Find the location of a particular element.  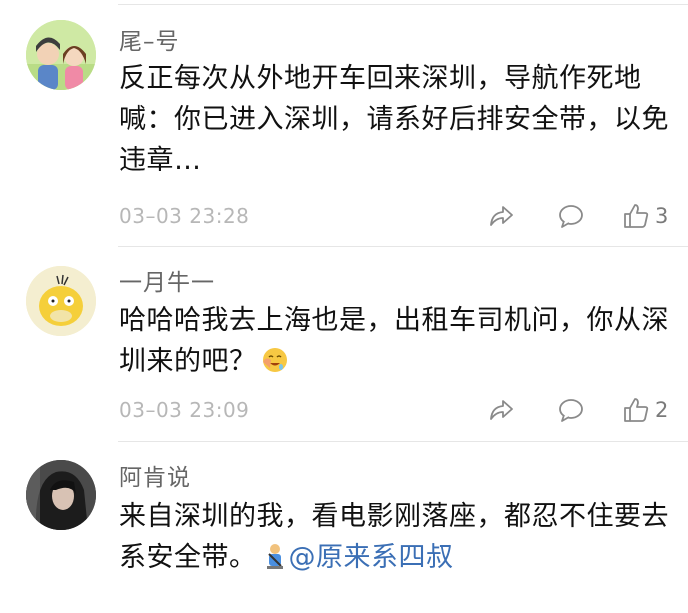

comment-meta: 03–03 23:28 3 is located at coordinates (398, 217).